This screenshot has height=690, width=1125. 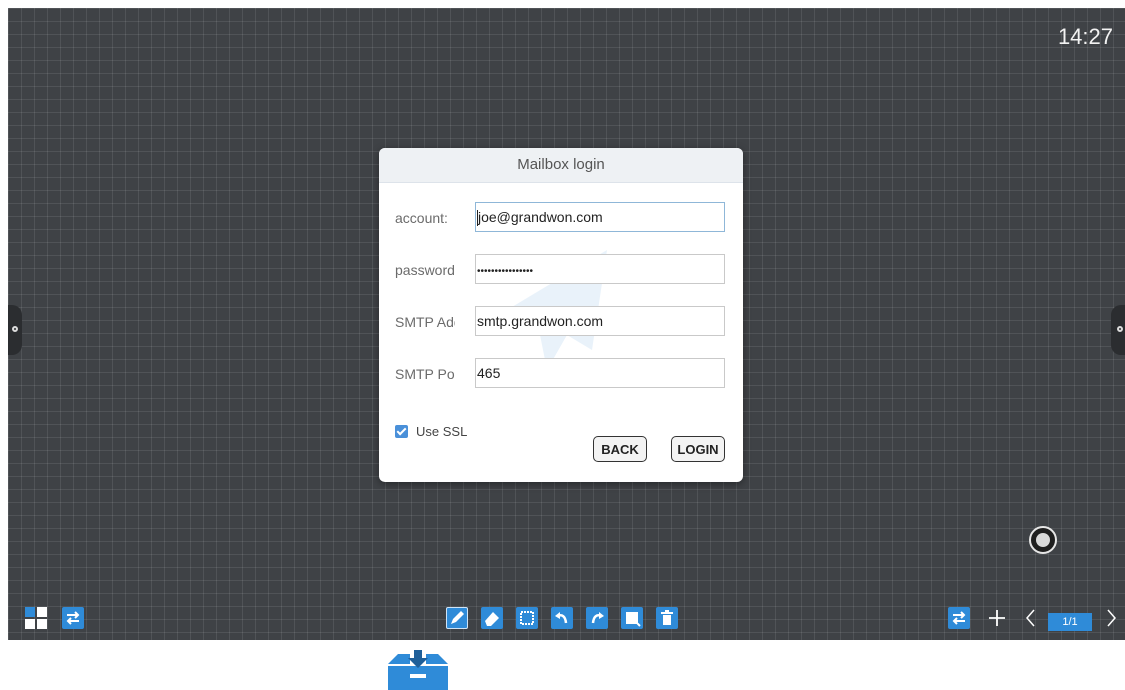 What do you see at coordinates (561, 165) in the screenshot?
I see `dialog-title: Mailbox login` at bounding box center [561, 165].